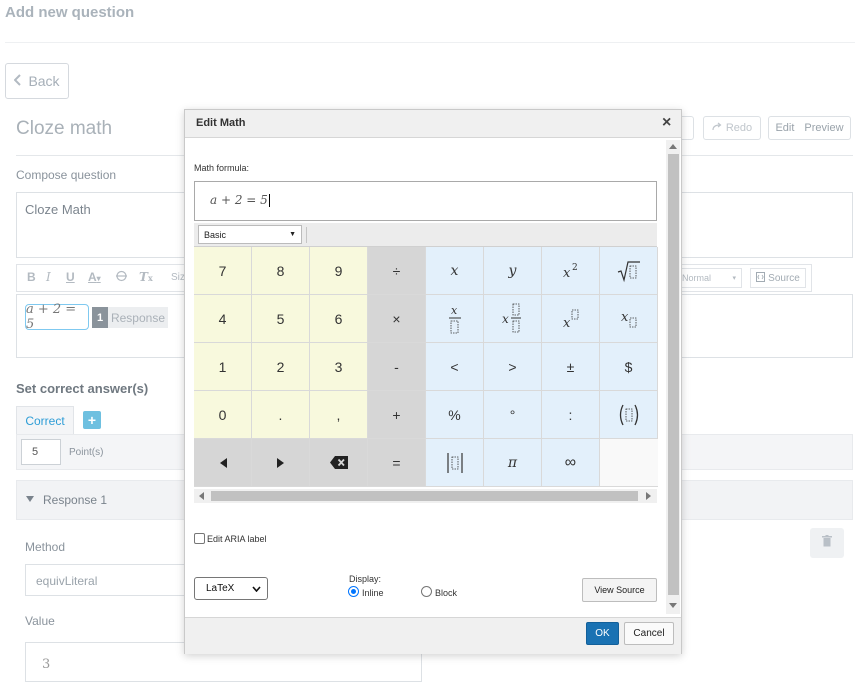 The width and height of the screenshot is (858, 682). What do you see at coordinates (666, 123) in the screenshot?
I see `close-icon: ×` at bounding box center [666, 123].